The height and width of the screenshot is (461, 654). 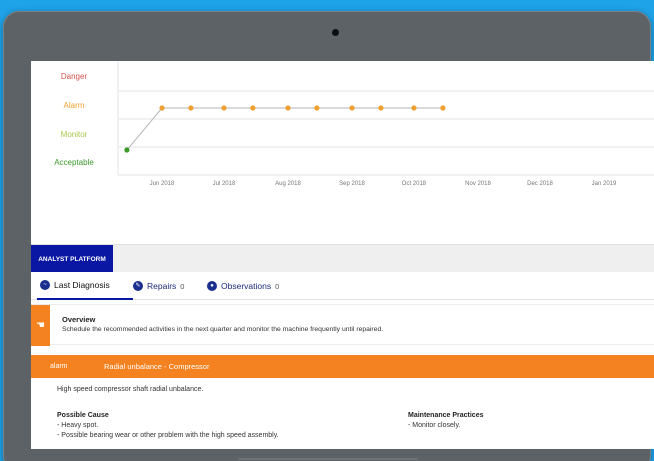 I want to click on wrench-icon: ✎, so click(x=138, y=286).